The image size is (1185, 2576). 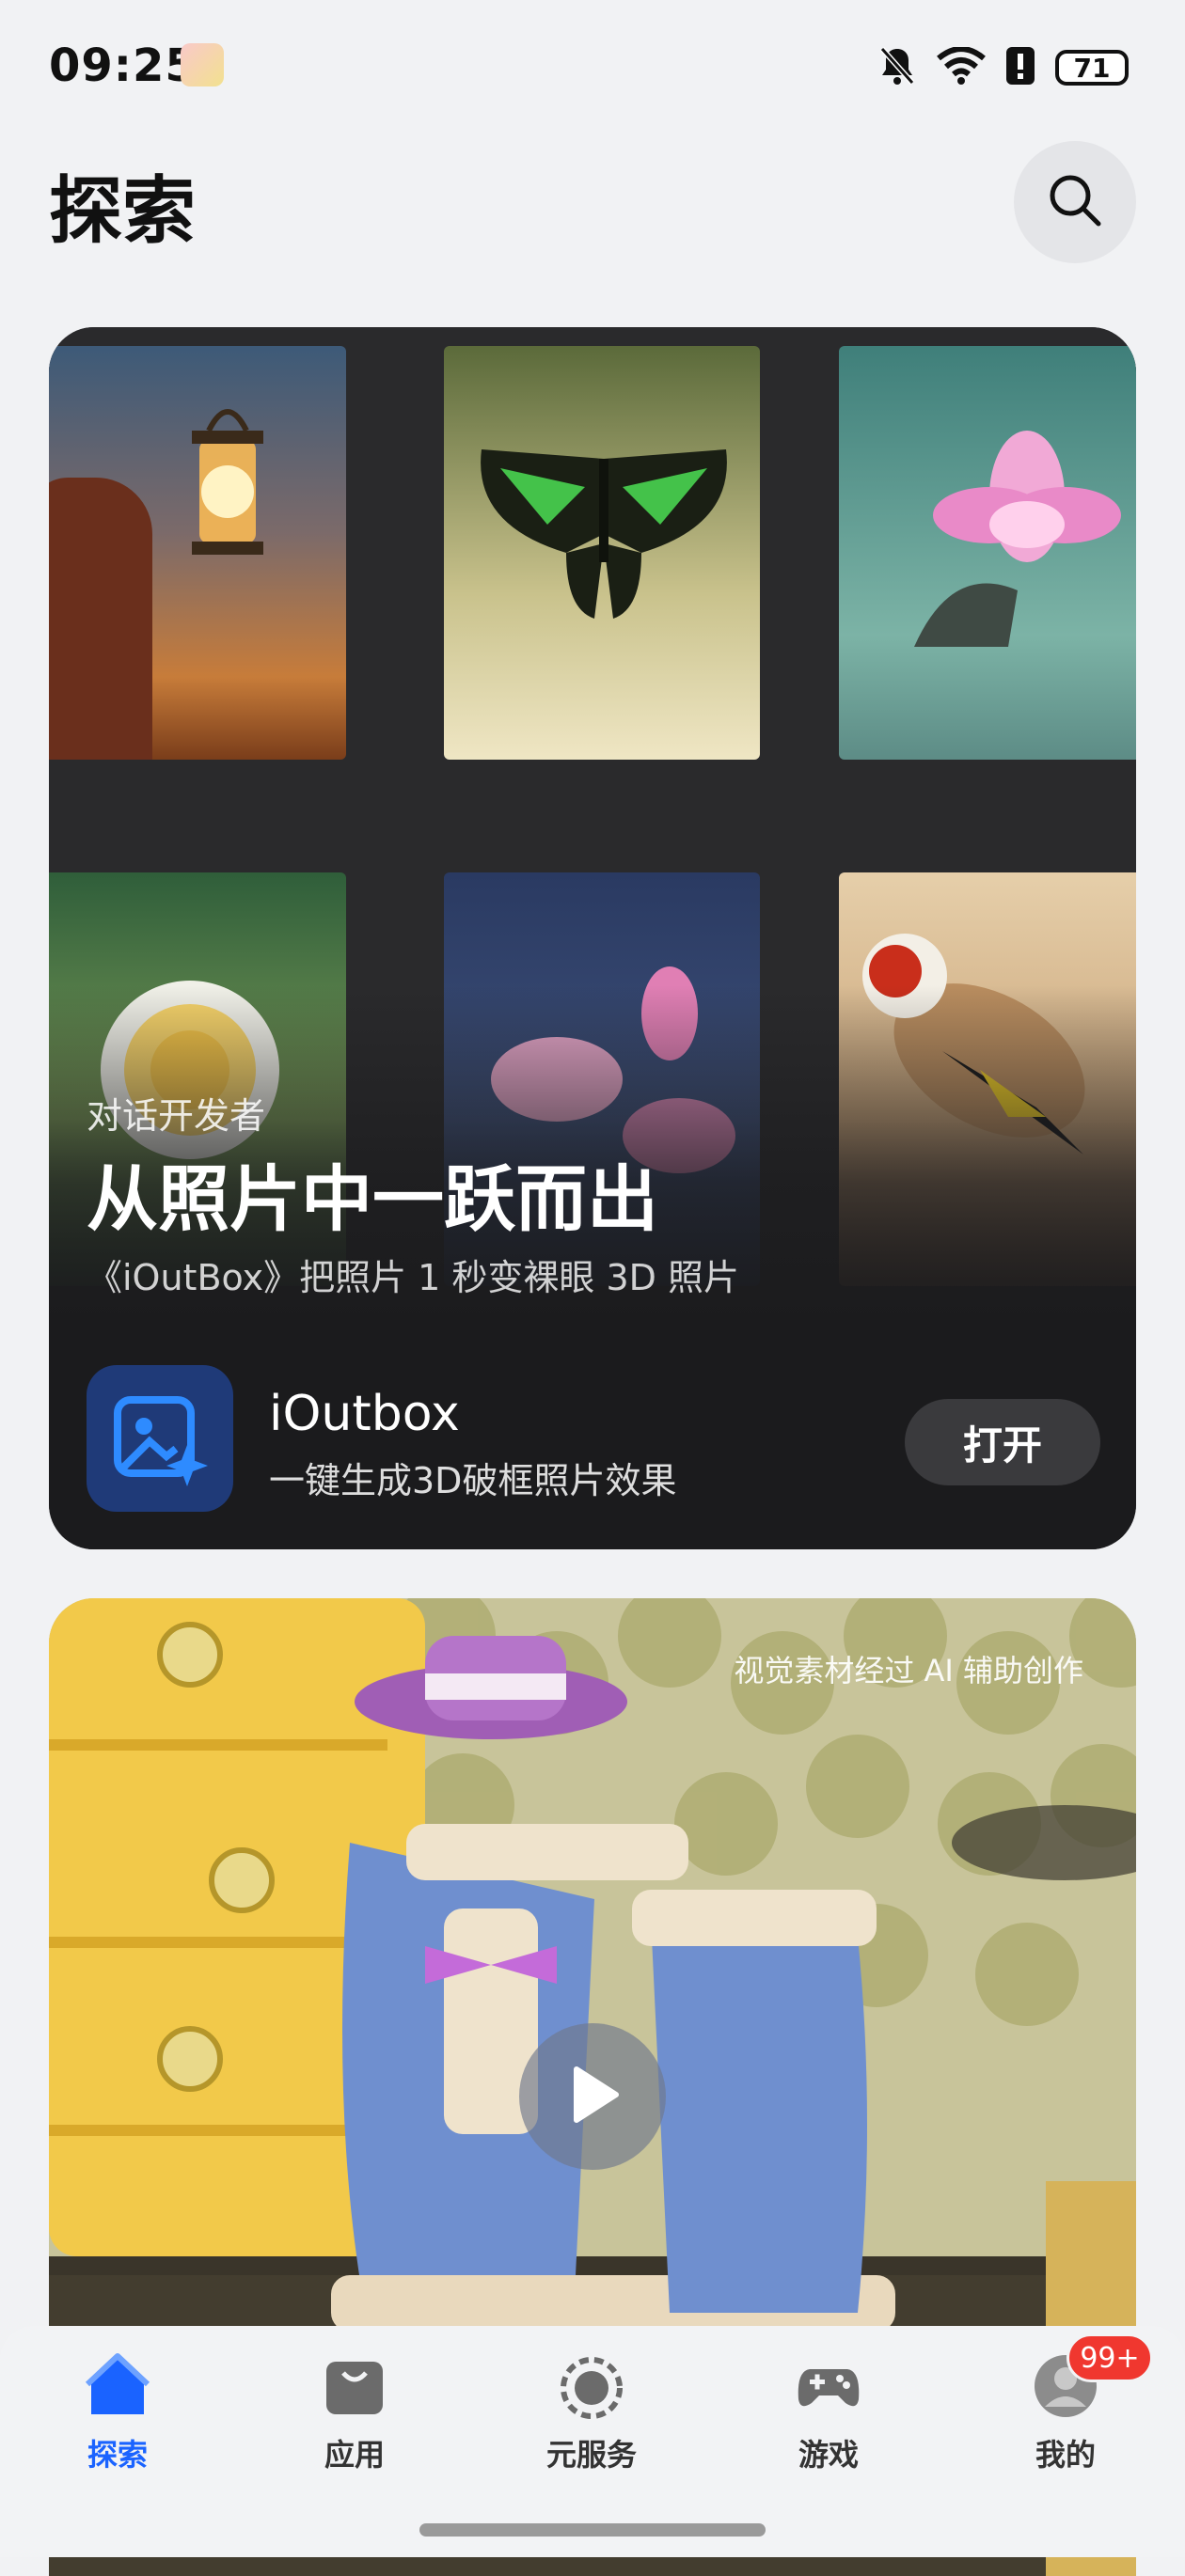 I want to click on tab-atomic-services: 元服务, so click(x=591, y=2414).